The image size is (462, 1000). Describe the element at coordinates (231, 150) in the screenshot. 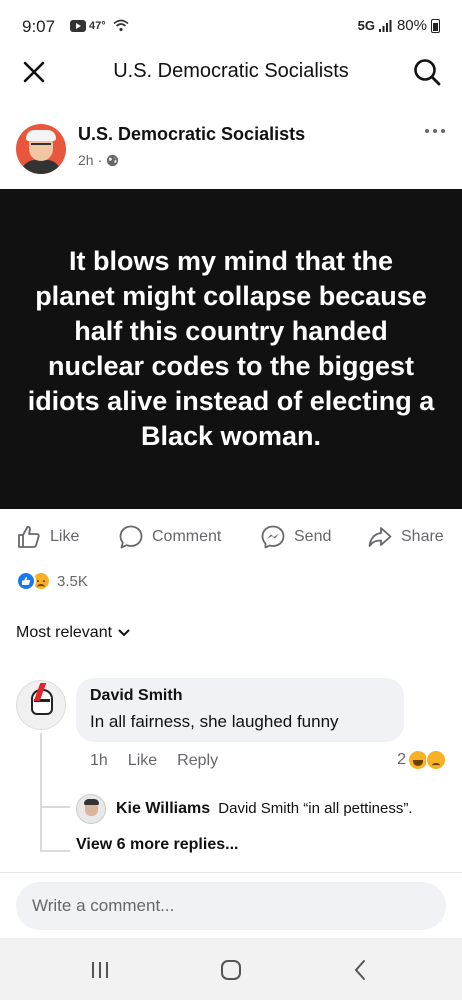

I see `post-header: U.S. Democratic Socialists 2h ·` at that location.